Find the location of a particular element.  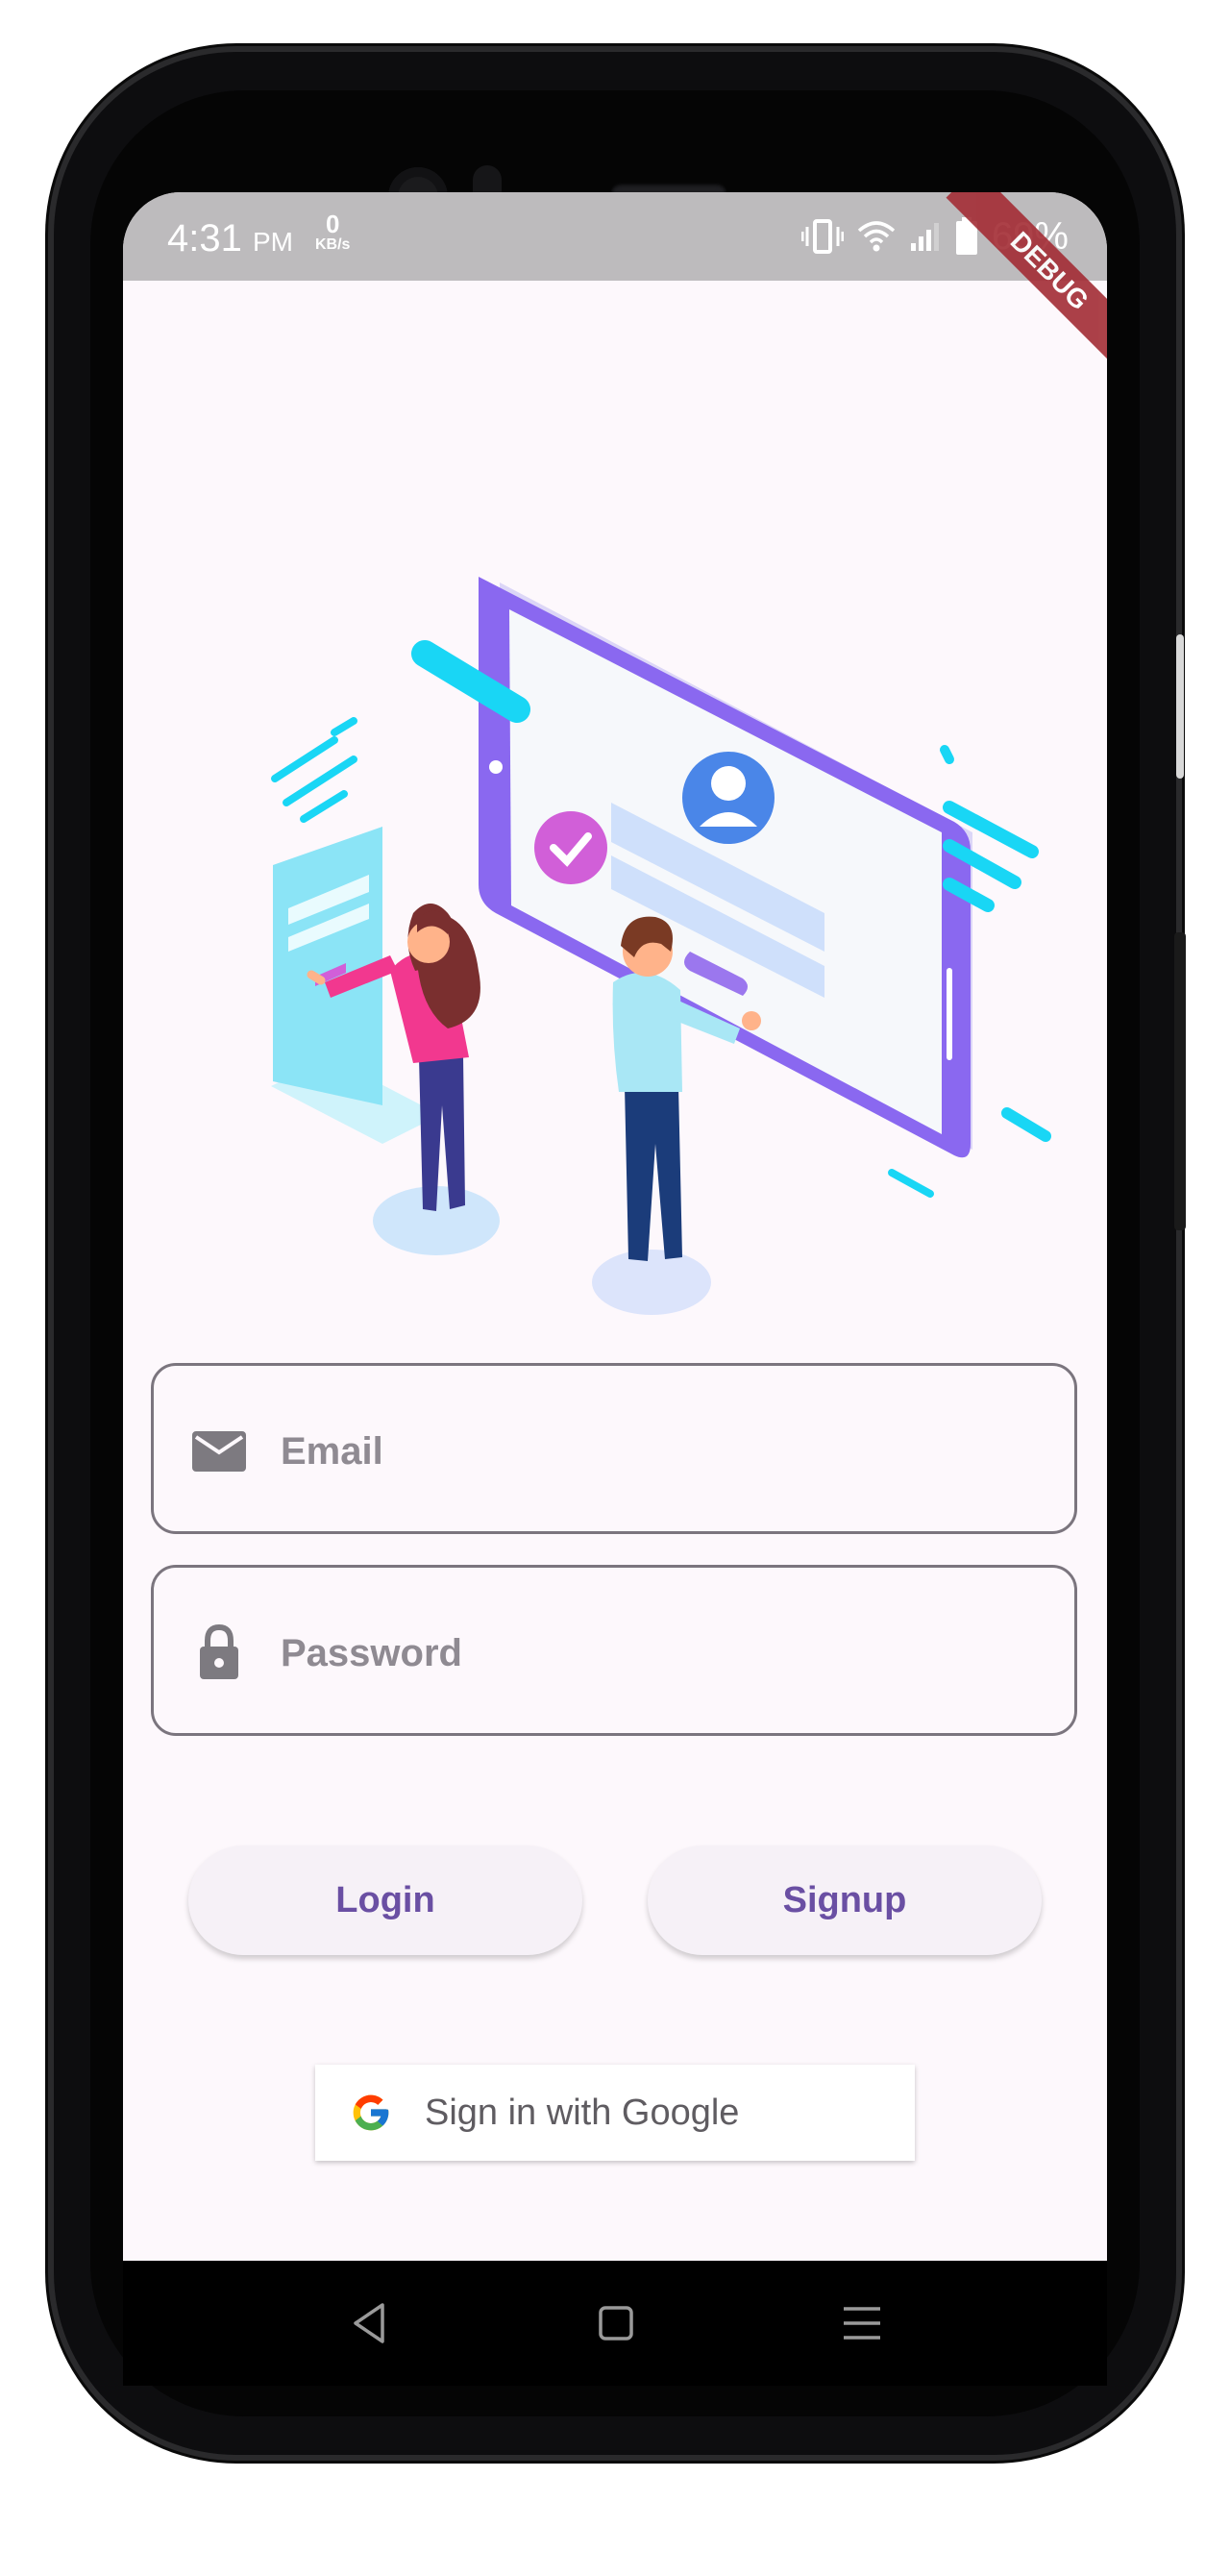

status-time: 4:31 PM is located at coordinates (230, 238).